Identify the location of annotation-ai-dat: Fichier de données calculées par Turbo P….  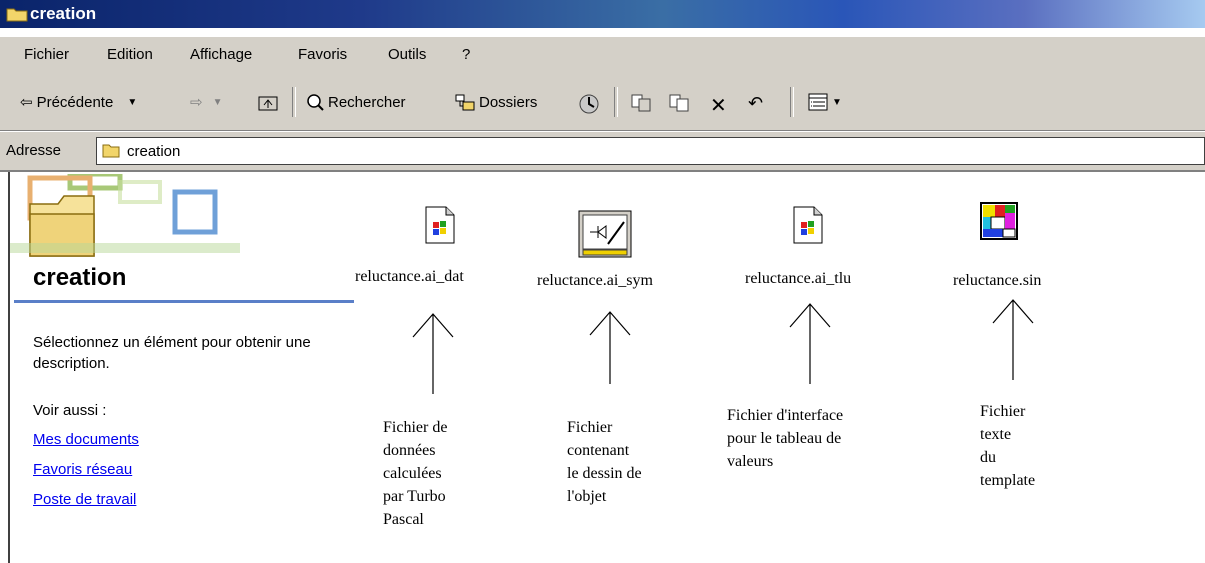
(415, 473).